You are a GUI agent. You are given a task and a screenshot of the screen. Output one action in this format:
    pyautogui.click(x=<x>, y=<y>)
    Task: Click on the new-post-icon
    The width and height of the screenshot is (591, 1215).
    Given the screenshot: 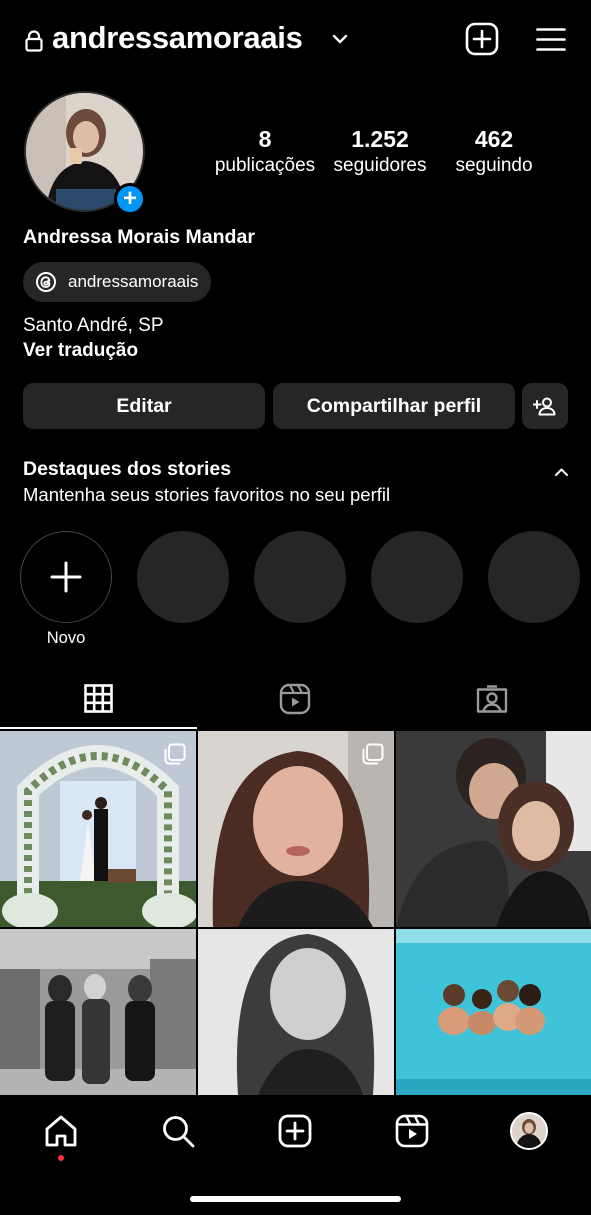 What is the action you would take?
    pyautogui.click(x=482, y=39)
    